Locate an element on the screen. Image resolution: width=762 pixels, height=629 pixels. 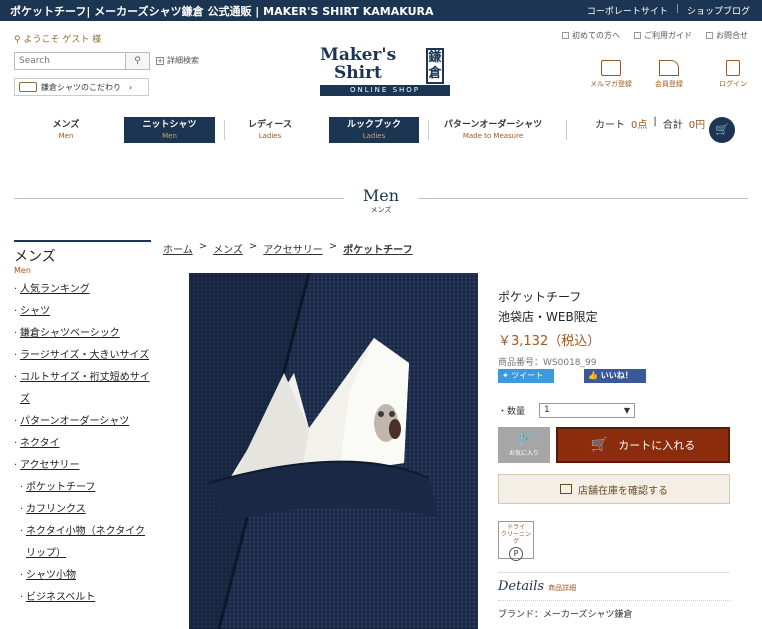
nav-pattern-order: パターンオーダーシャツ Made to Measure is located at coordinates (493, 130).